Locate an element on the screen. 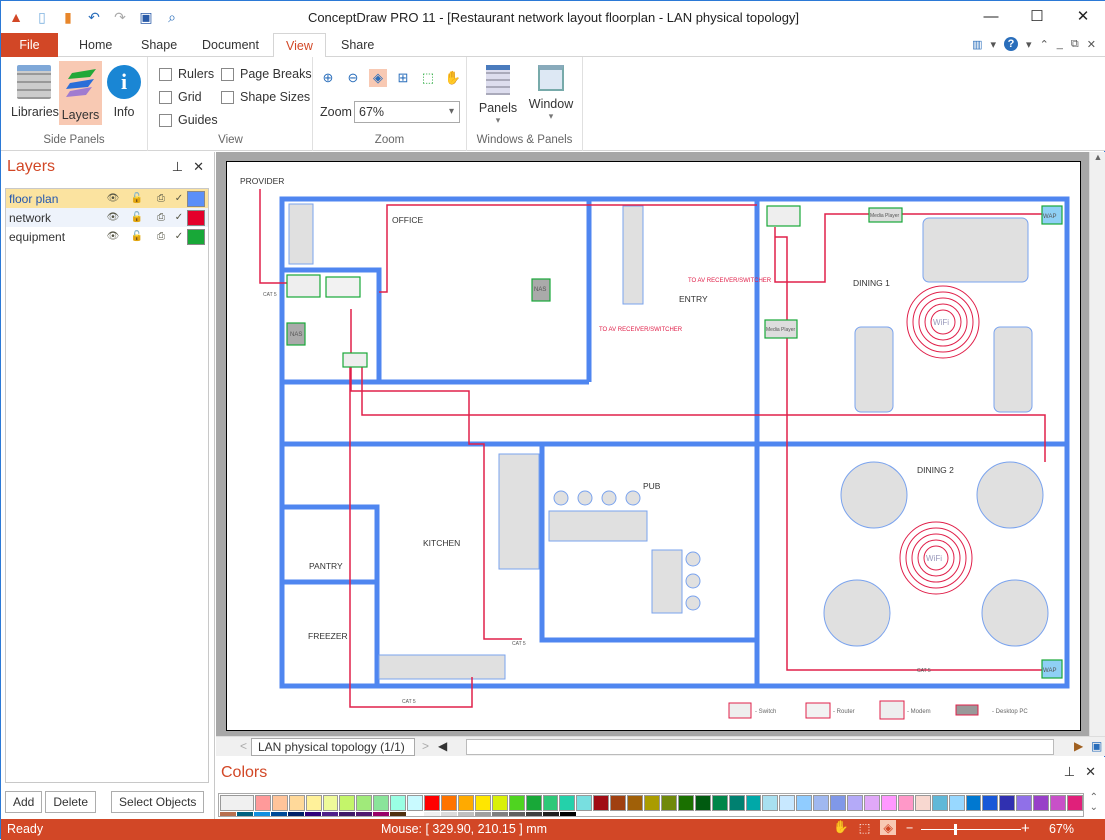 The height and width of the screenshot is (840, 1105). next-page-button: > is located at coordinates (425, 746).